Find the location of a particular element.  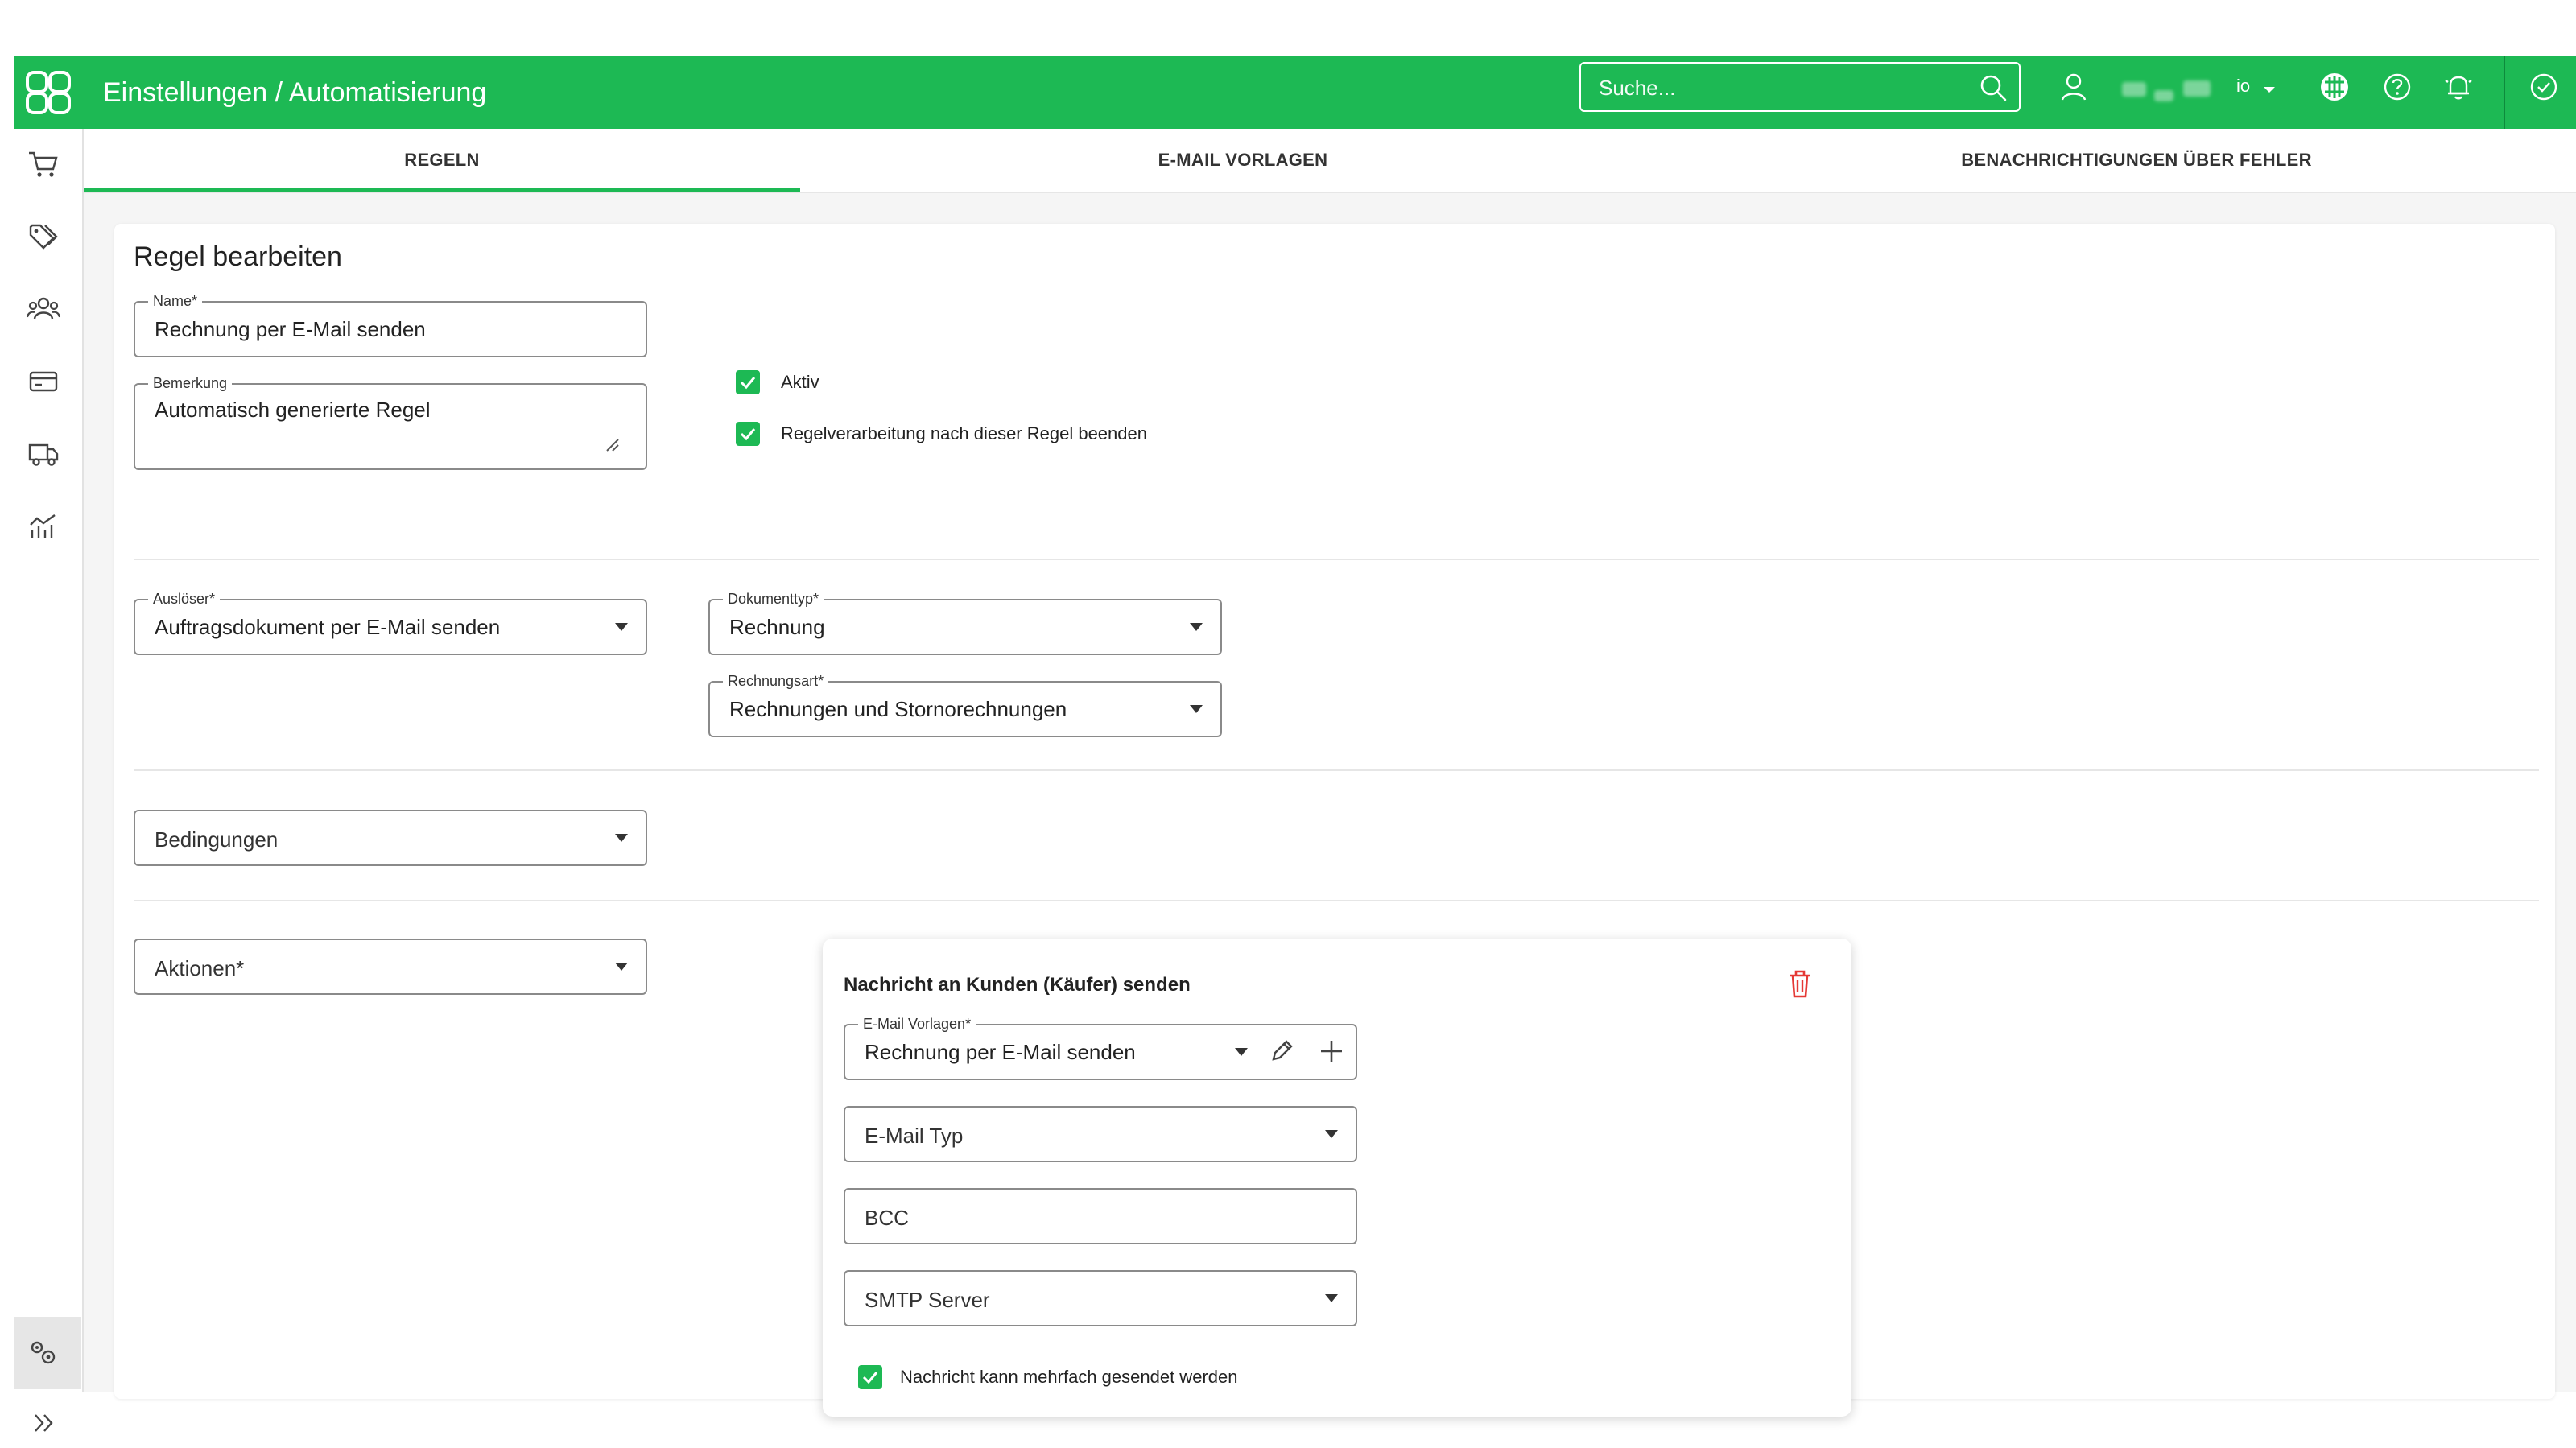

multiple-send-checkbox is located at coordinates (870, 1377).